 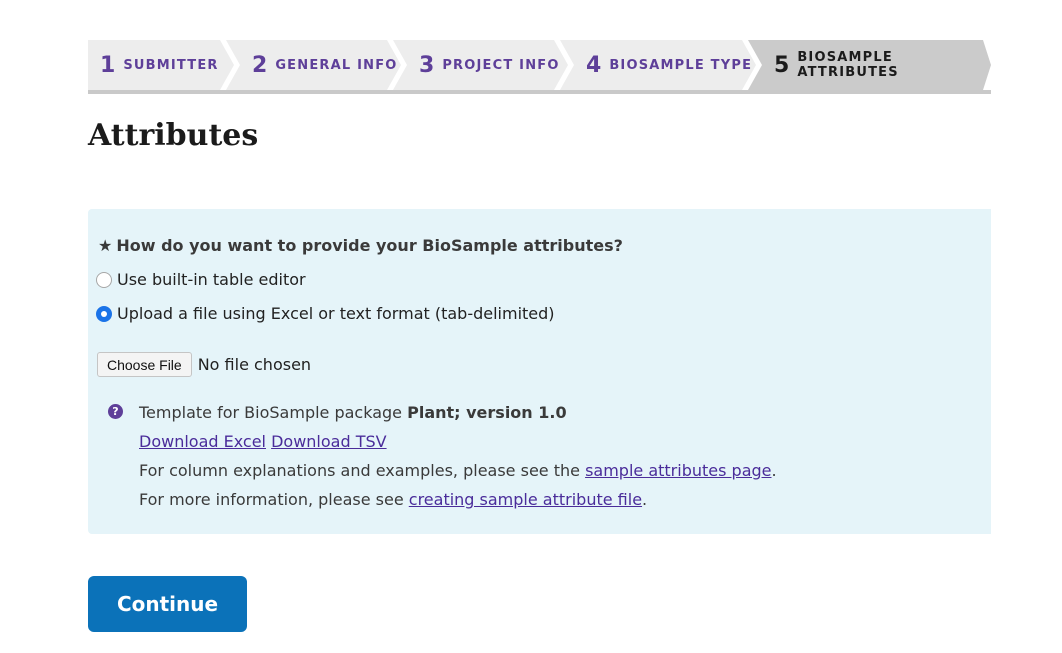 I want to click on template-prefix: Template for BioSample package, so click(x=273, y=412).